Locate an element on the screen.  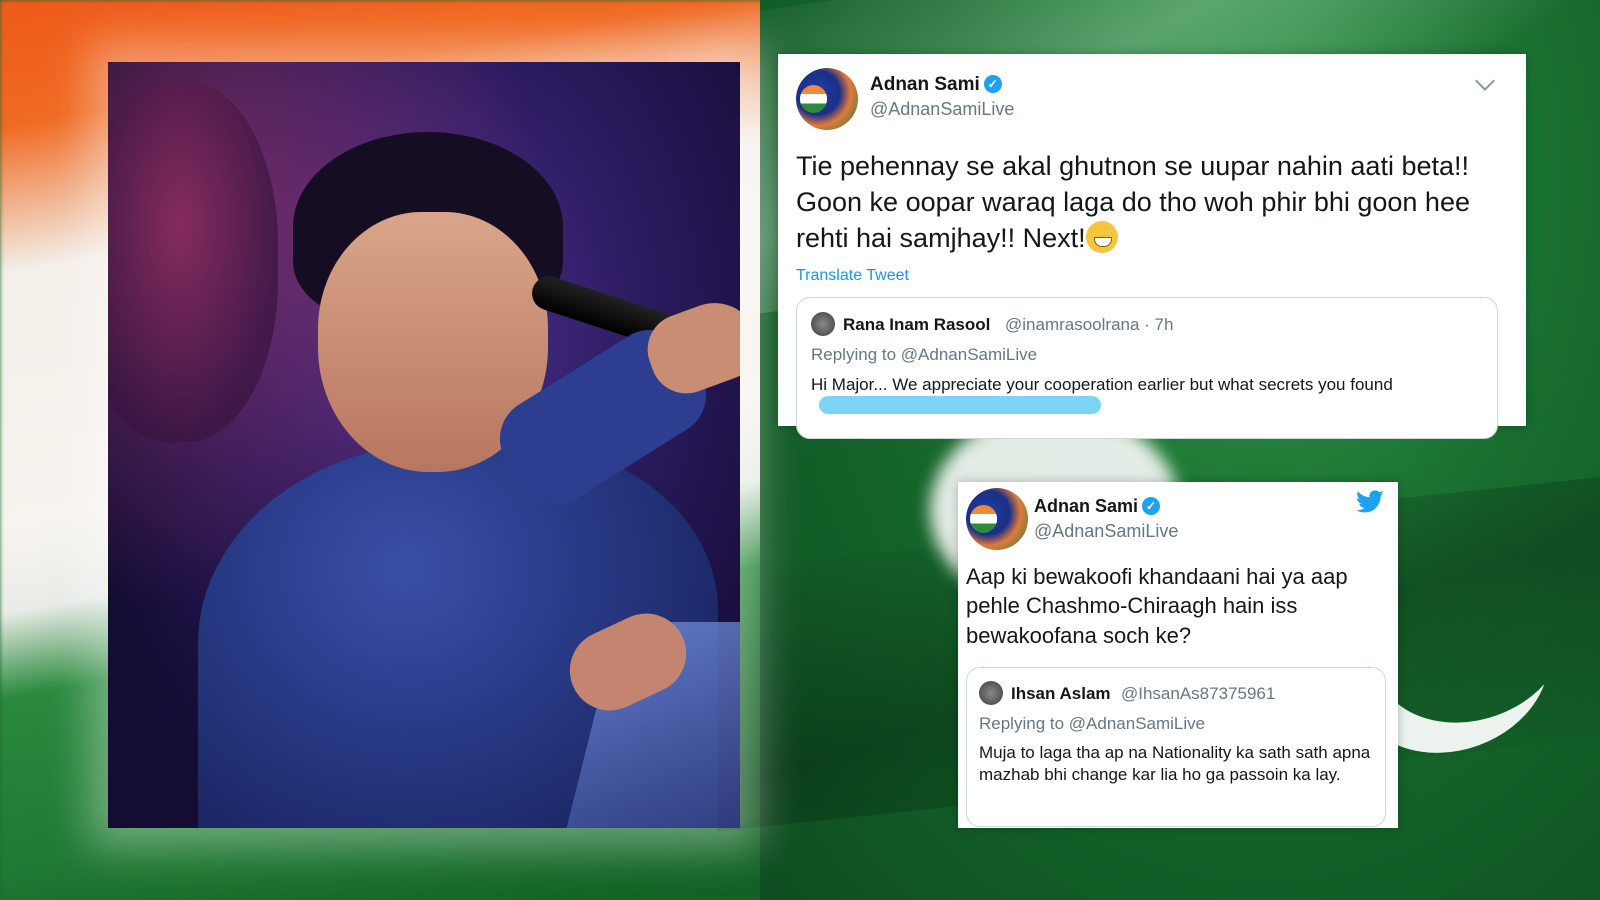
twitter-bird-icon is located at coordinates (1370, 501).